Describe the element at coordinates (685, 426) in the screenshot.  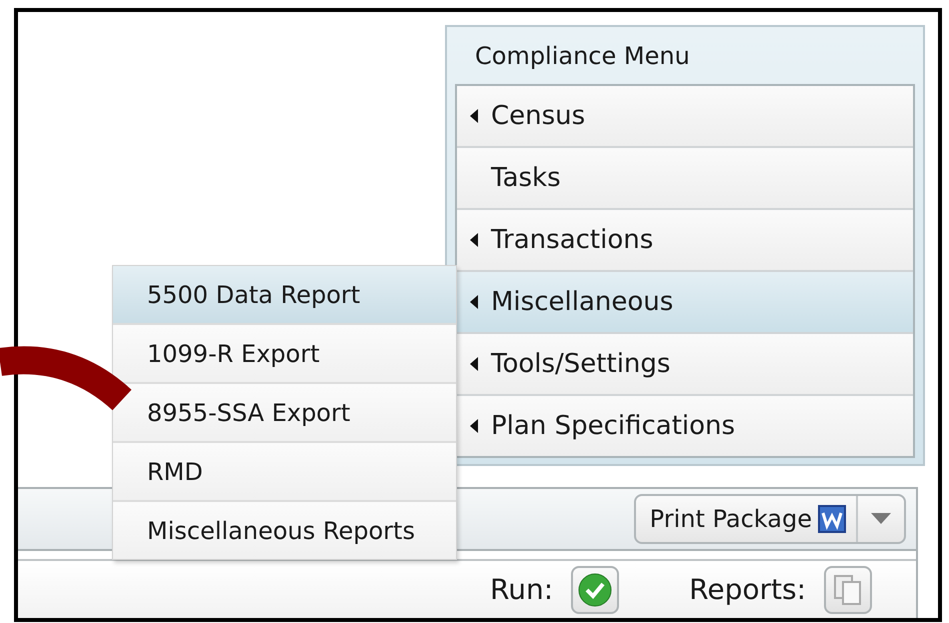
I see `menu-item: Plan Specifications` at that location.